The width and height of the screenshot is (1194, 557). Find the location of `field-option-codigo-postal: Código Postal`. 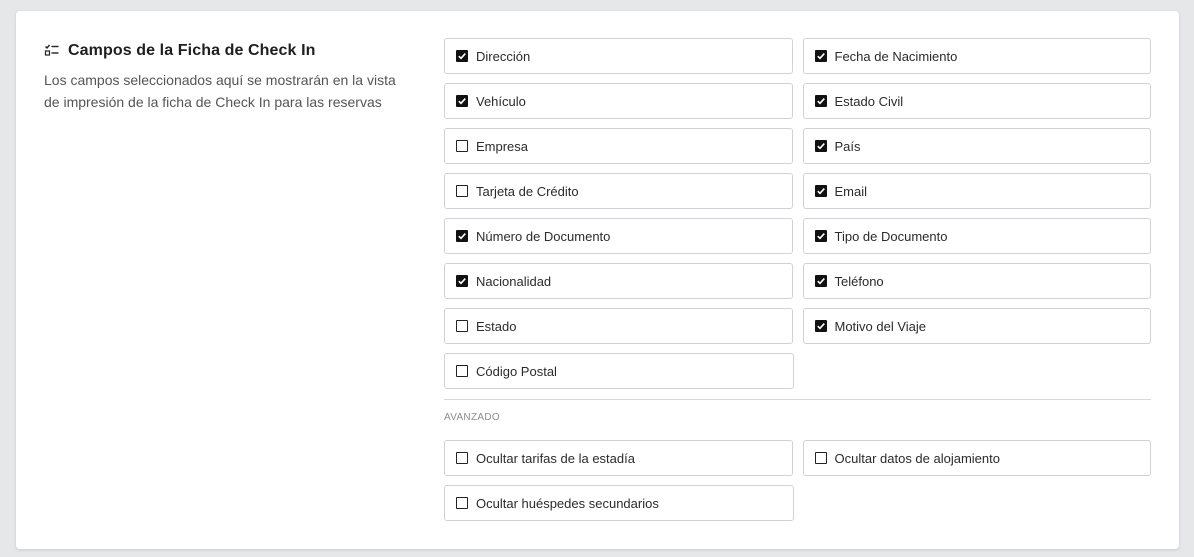

field-option-codigo-postal: Código Postal is located at coordinates (619, 371).